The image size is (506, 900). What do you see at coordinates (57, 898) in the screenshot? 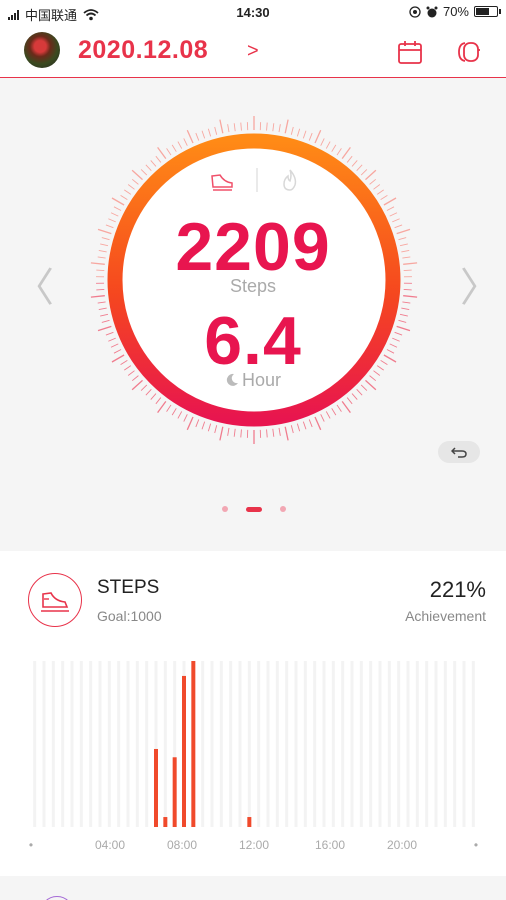
I see `next-card-icon` at bounding box center [57, 898].